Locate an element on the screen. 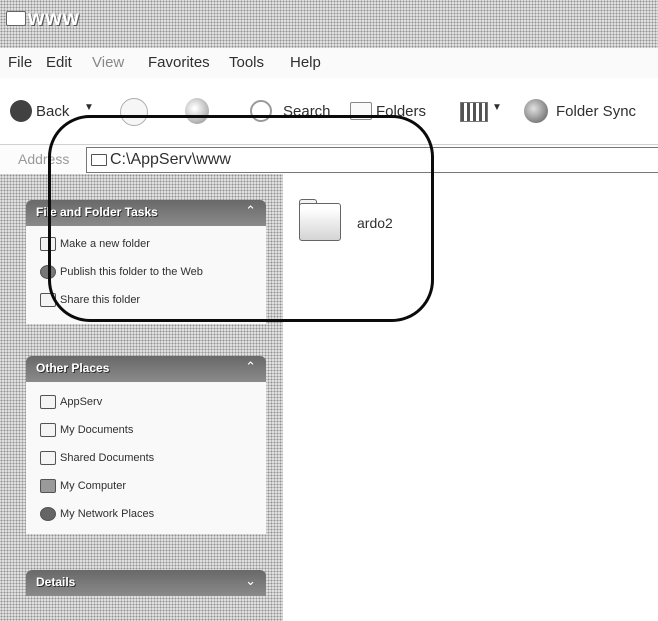  documents-folder-icon is located at coordinates (48, 430).